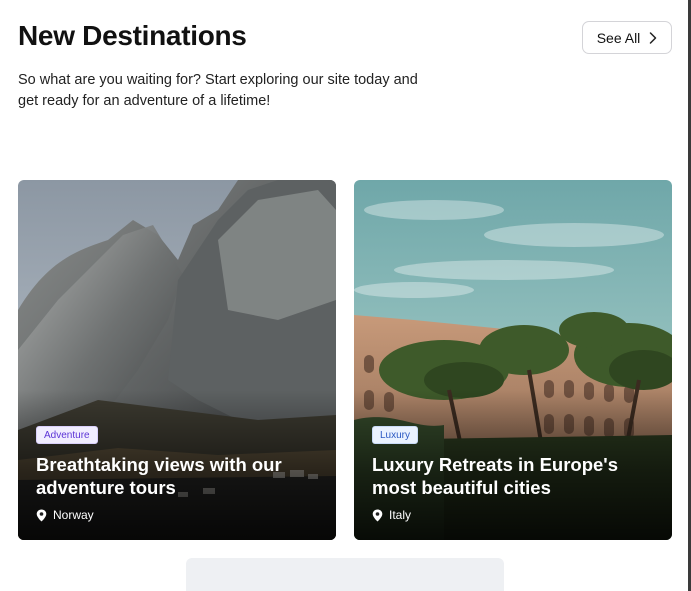 Image resolution: width=691 pixels, height=591 pixels. I want to click on destination-card-partial, so click(345, 574).